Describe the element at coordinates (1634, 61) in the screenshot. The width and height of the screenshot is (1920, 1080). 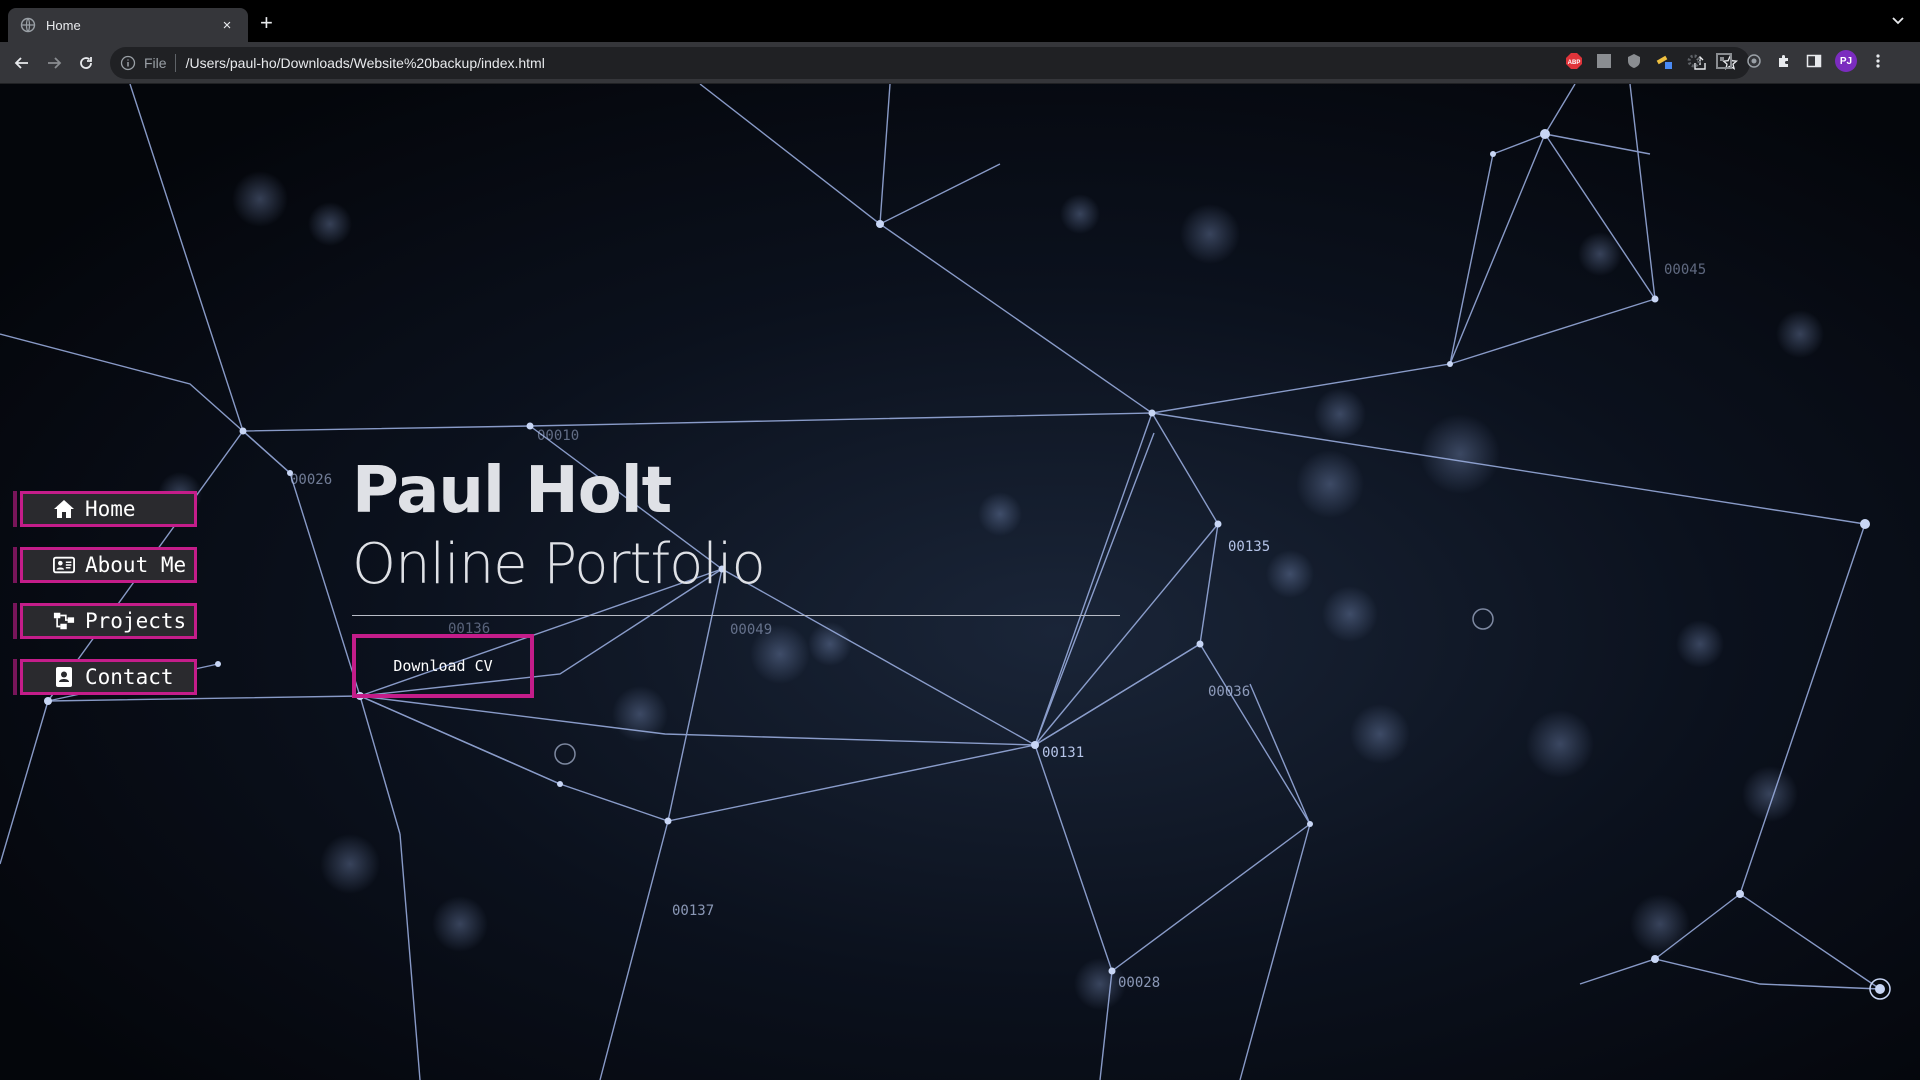
I see `extension-shield-icon` at that location.